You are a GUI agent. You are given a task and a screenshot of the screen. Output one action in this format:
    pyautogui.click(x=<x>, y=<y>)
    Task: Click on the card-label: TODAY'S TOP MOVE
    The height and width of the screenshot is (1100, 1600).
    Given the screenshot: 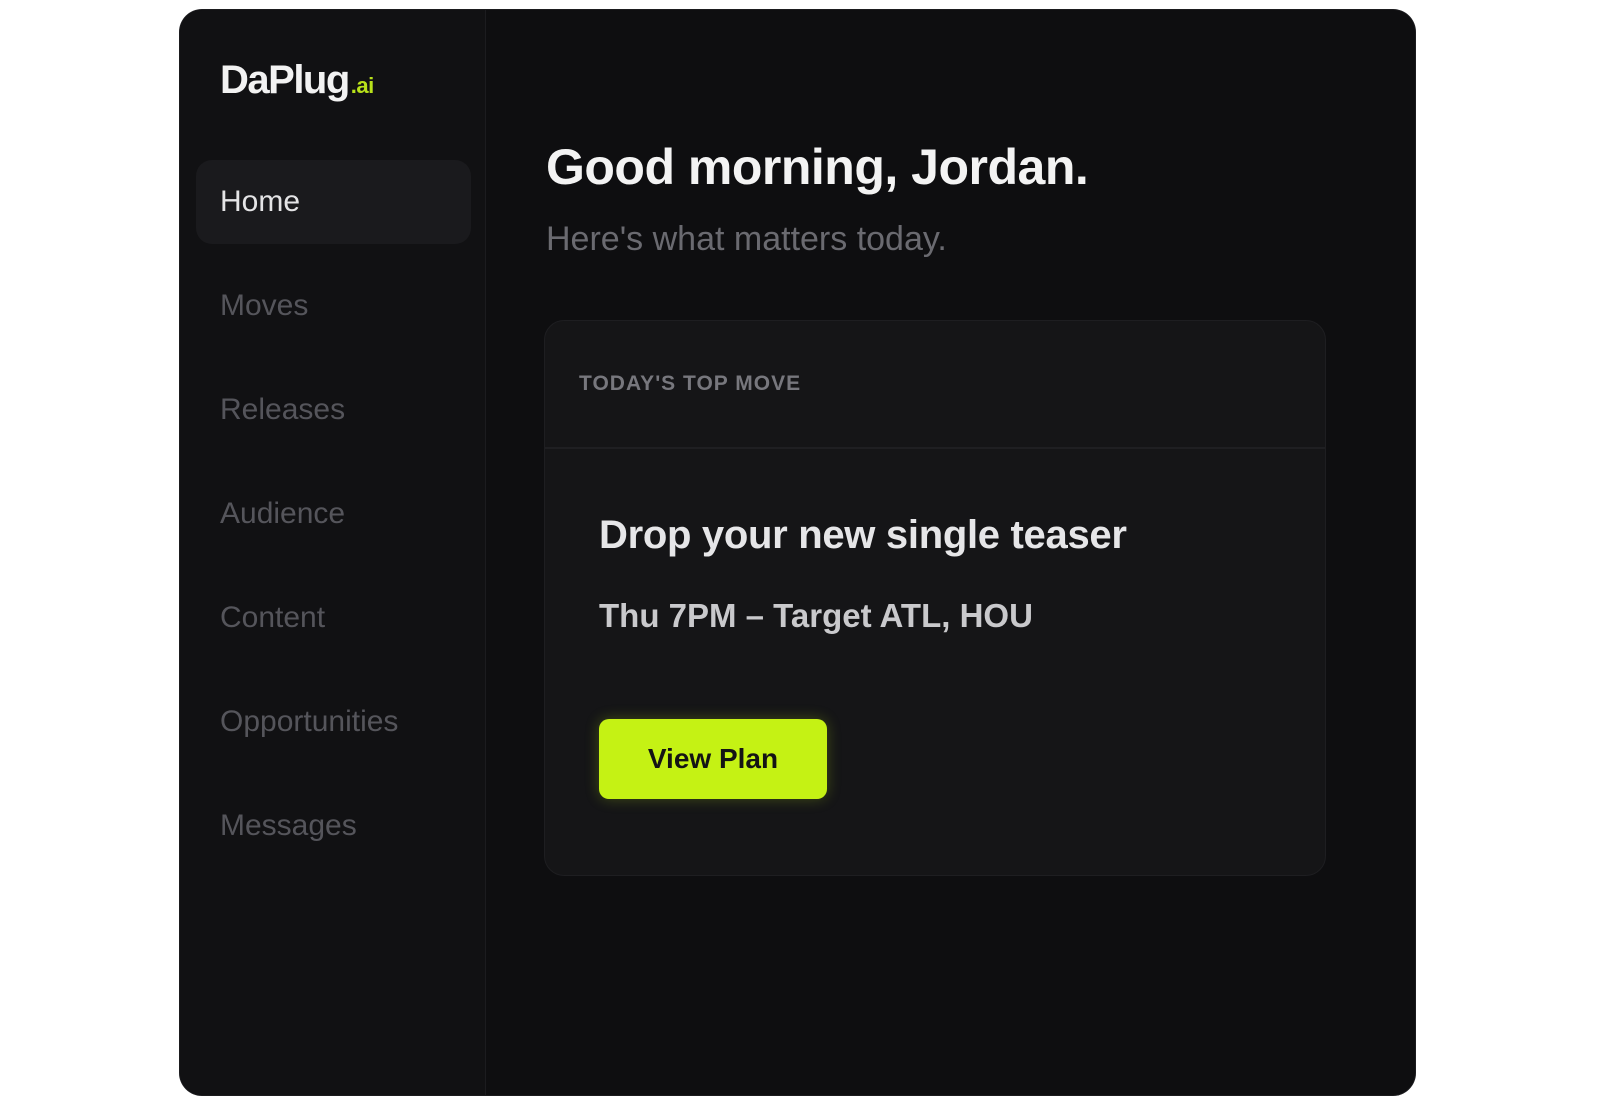 What is the action you would take?
    pyautogui.click(x=690, y=383)
    